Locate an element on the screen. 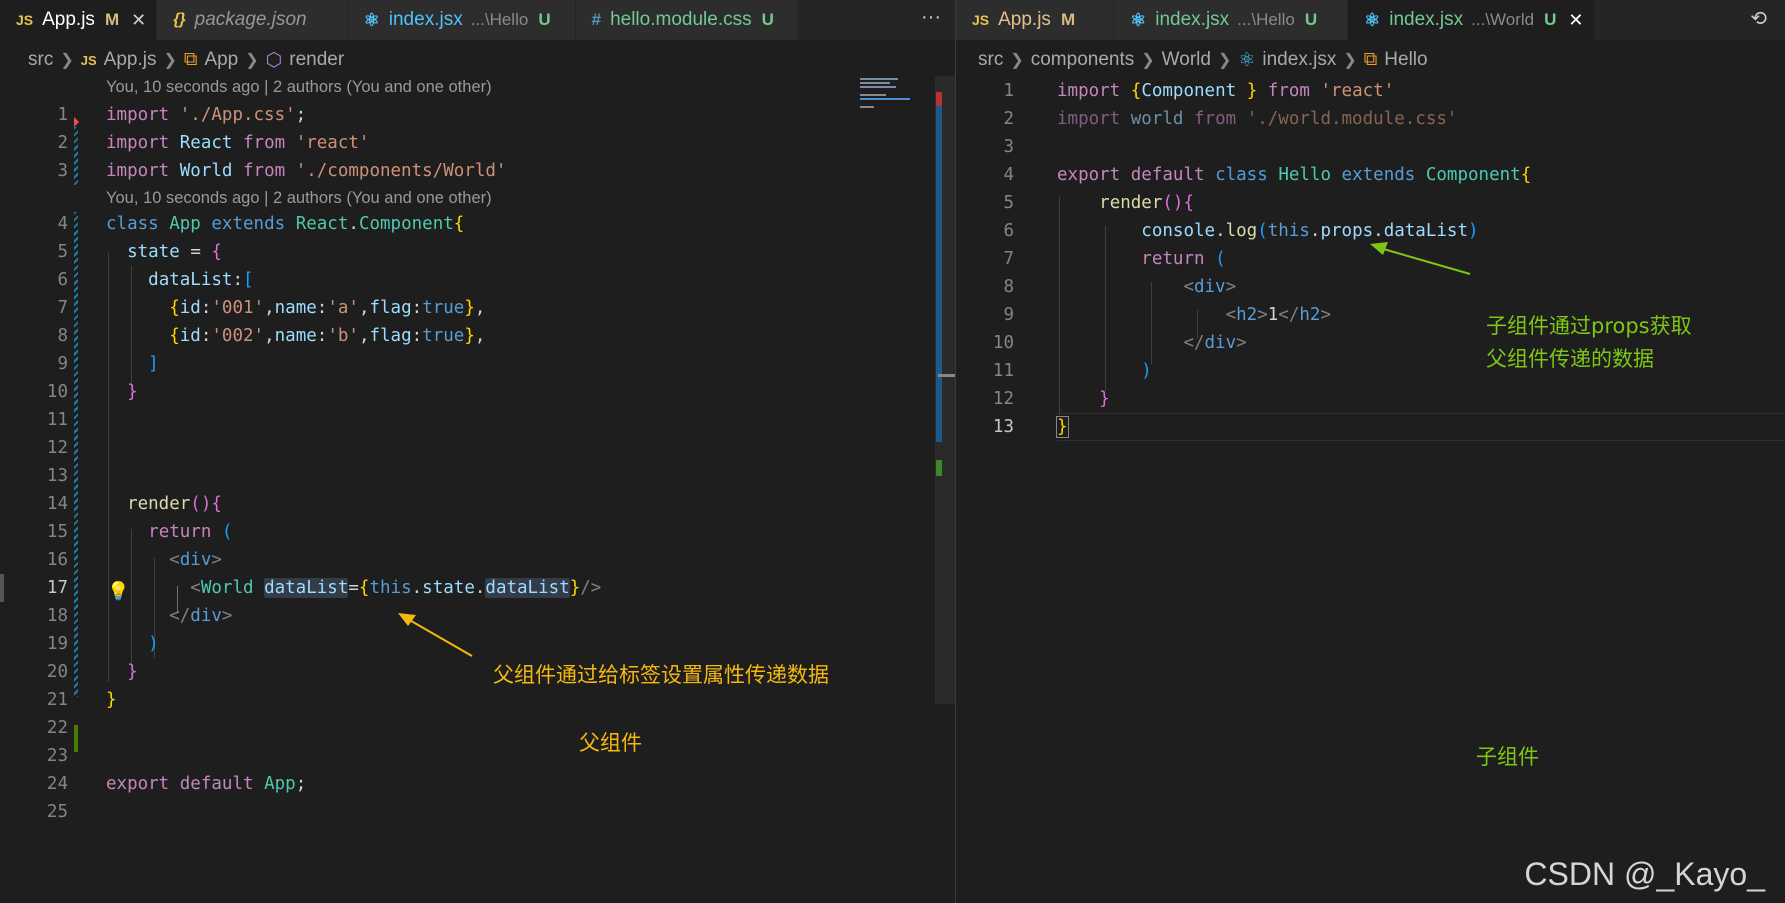 The image size is (1785, 903). code-line: import world from './world.module.css' is located at coordinates (1257, 119).